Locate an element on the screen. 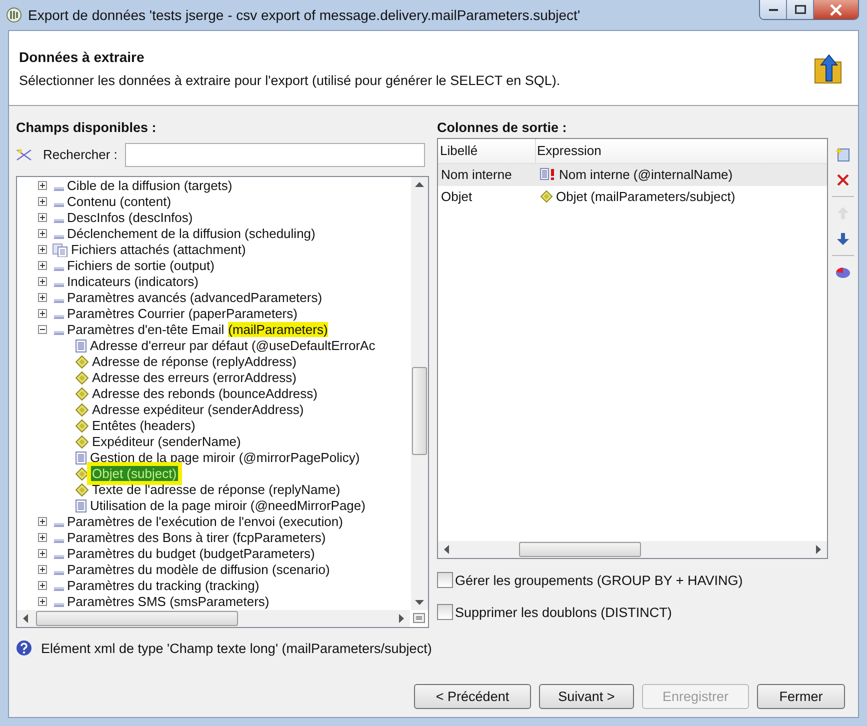 The image size is (867, 726). delete-icon is located at coordinates (843, 179).